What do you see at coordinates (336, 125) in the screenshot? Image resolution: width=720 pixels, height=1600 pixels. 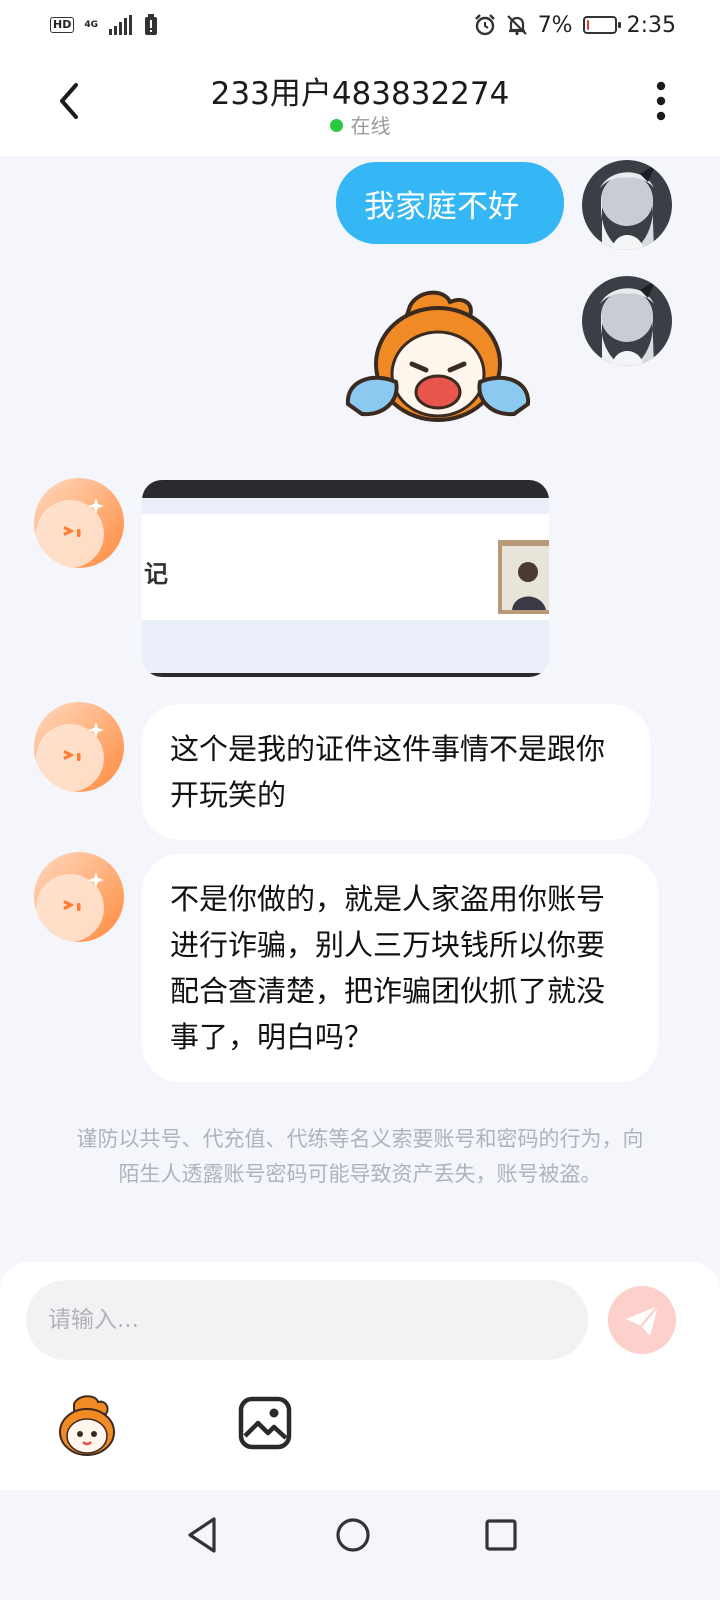 I see `online-dot-icon` at bounding box center [336, 125].